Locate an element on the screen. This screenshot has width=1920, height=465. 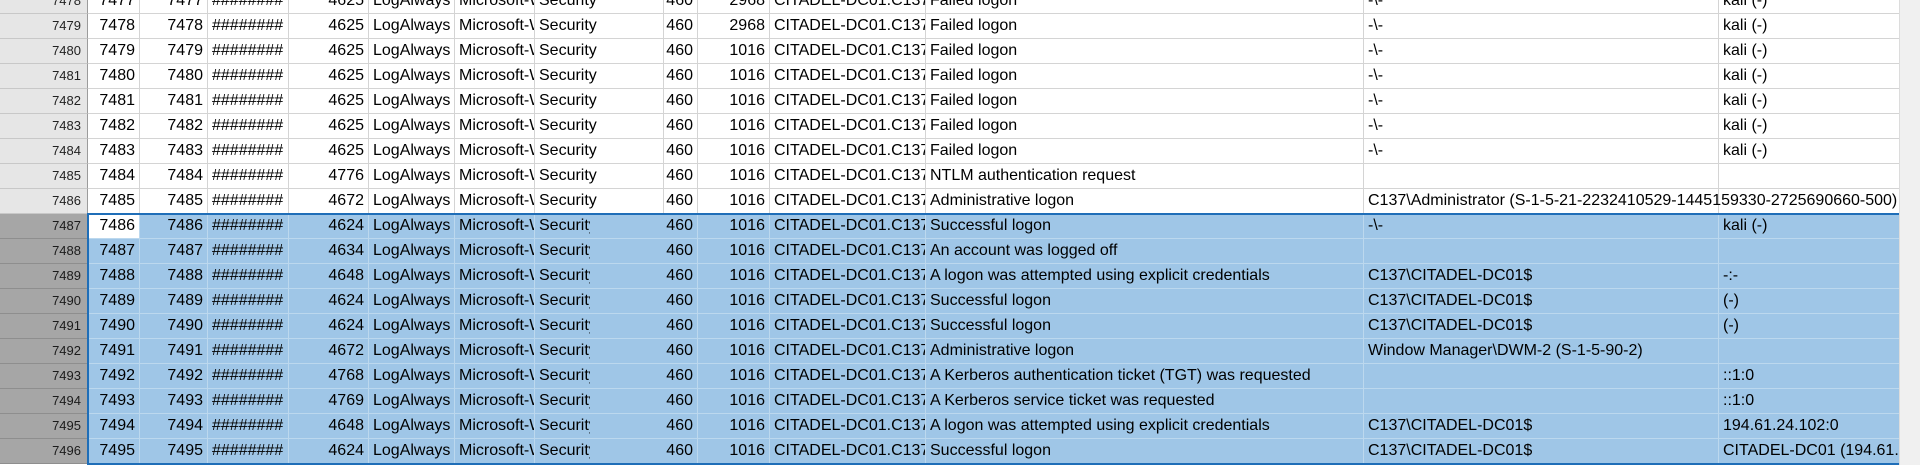
row-header: 7490 is located at coordinates (44, 301).